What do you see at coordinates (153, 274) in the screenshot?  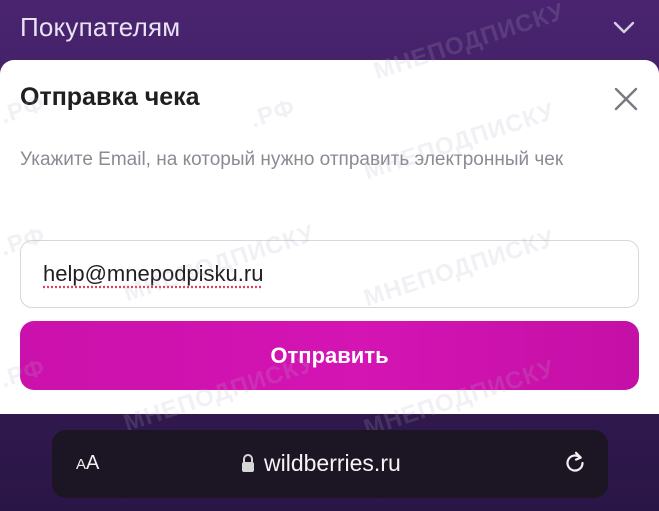 I see `email-value: help@mnepodpisku.ru` at bounding box center [153, 274].